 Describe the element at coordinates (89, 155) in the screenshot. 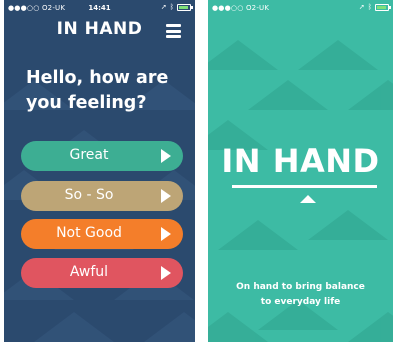

I see `mood-great-label: Great` at that location.